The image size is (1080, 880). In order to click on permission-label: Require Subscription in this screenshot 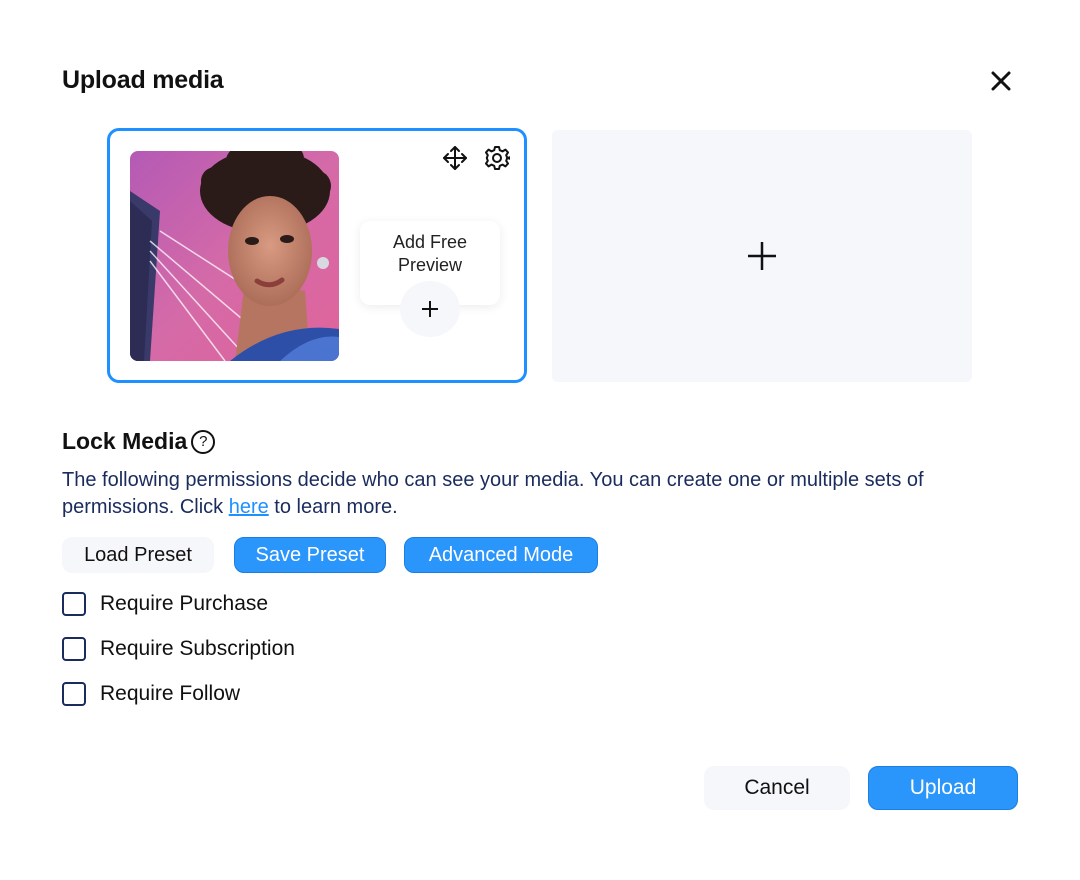, I will do `click(197, 648)`.